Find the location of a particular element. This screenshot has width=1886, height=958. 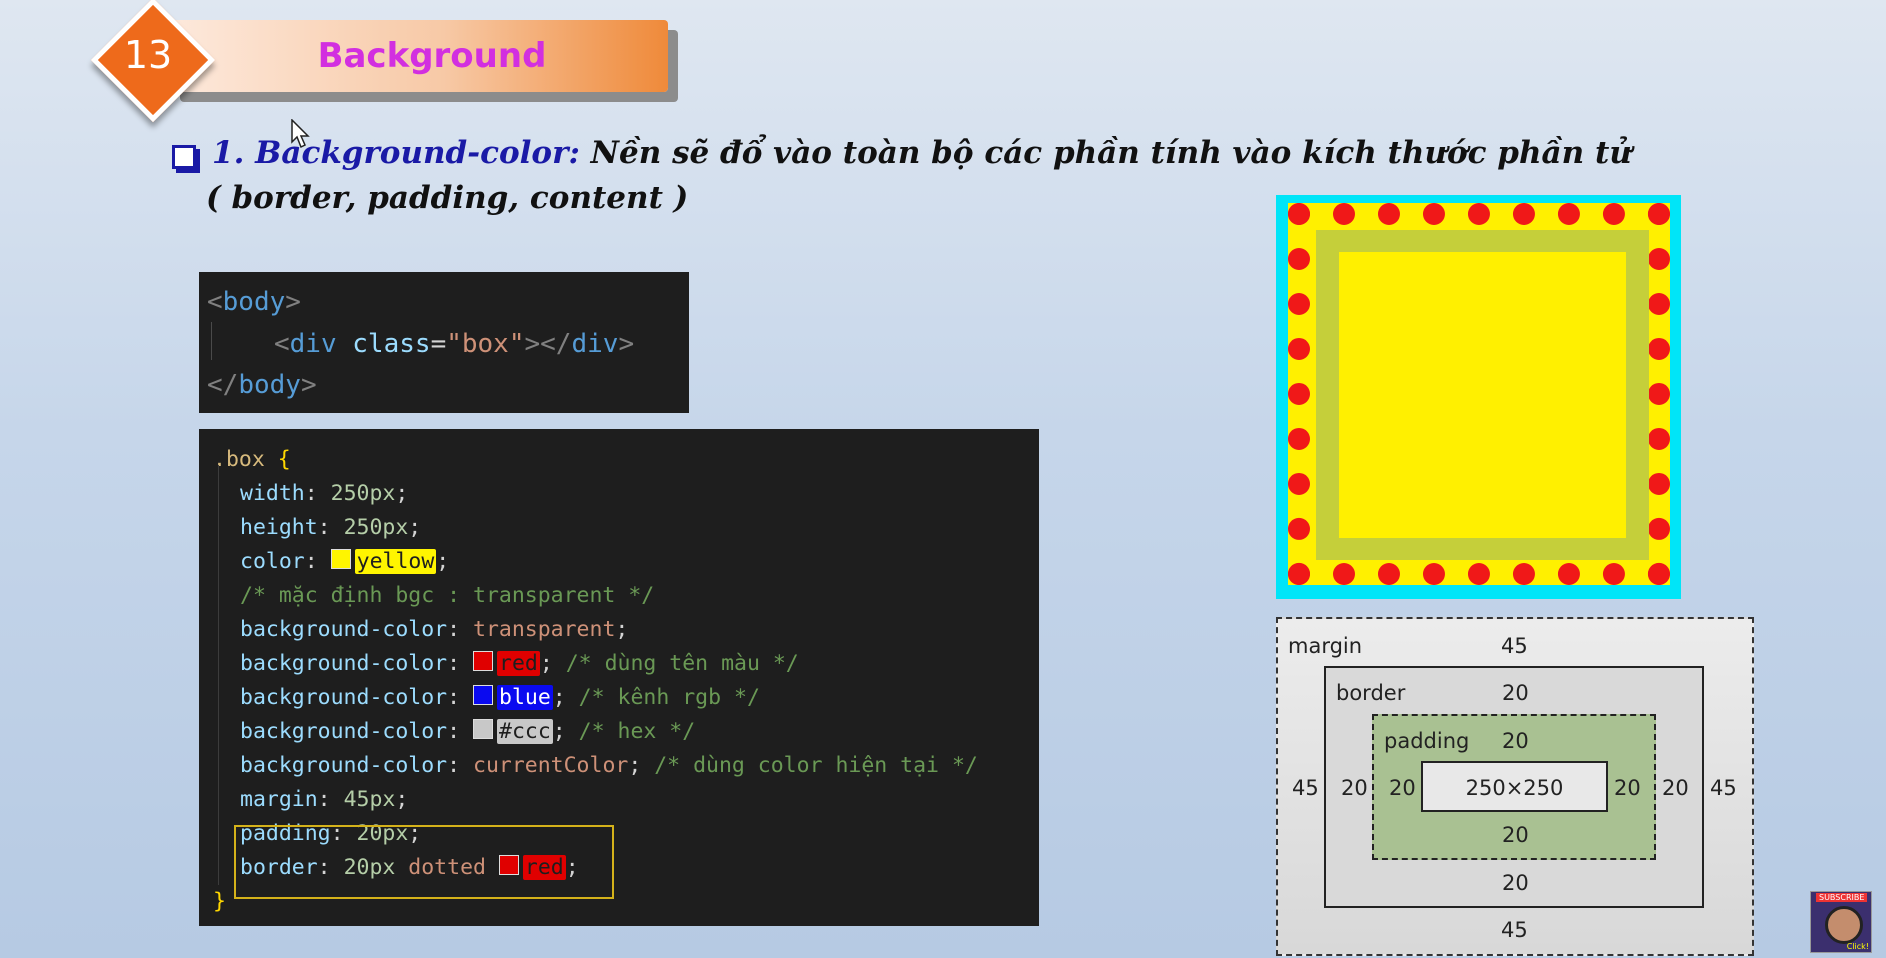

code-line: <body> is located at coordinates (254, 302).